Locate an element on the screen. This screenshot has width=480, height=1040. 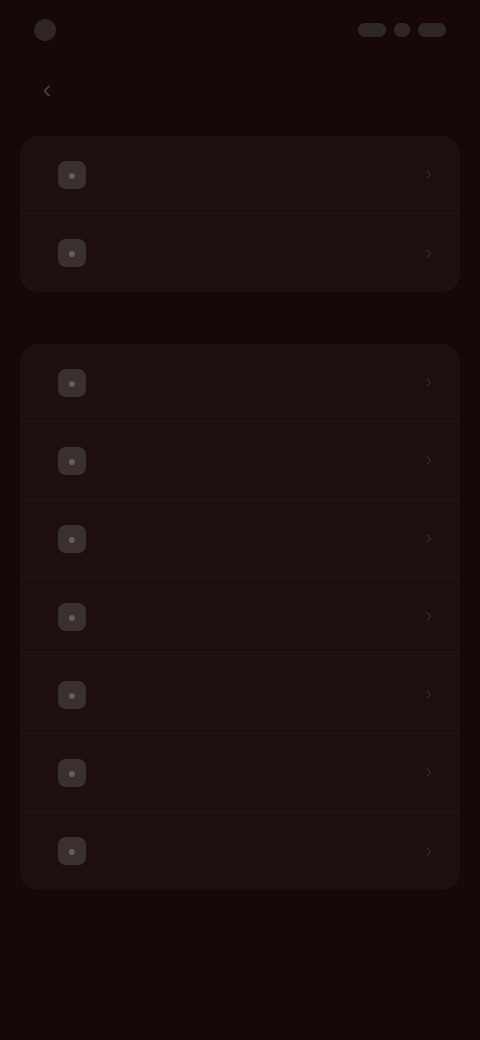
wifi-icon is located at coordinates (402, 30).